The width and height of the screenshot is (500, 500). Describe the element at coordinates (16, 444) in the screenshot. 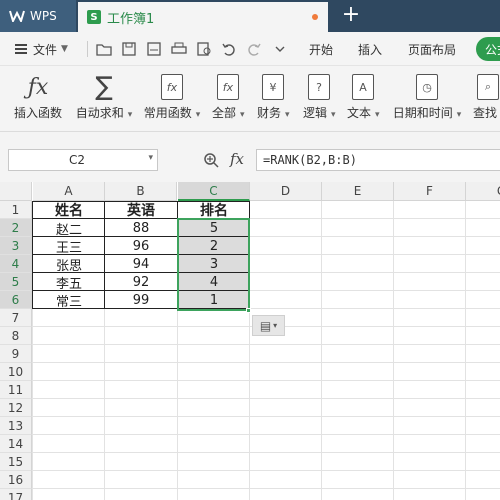

I see `row-header-14: 14` at that location.